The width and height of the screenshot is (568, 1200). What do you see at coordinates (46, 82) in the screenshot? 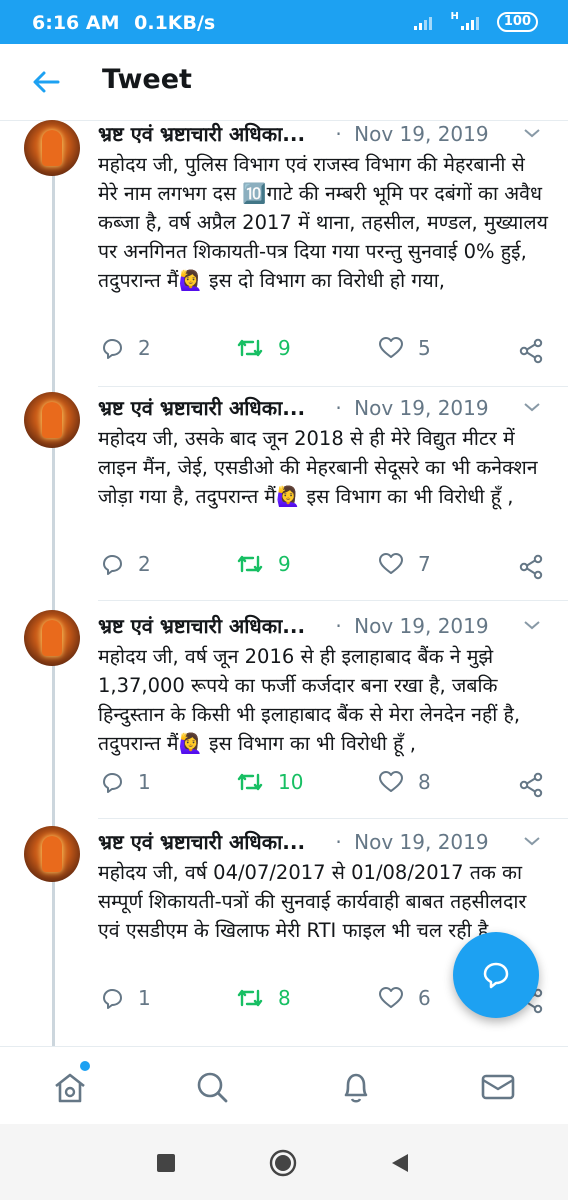
I see `back-arrow-icon` at bounding box center [46, 82].